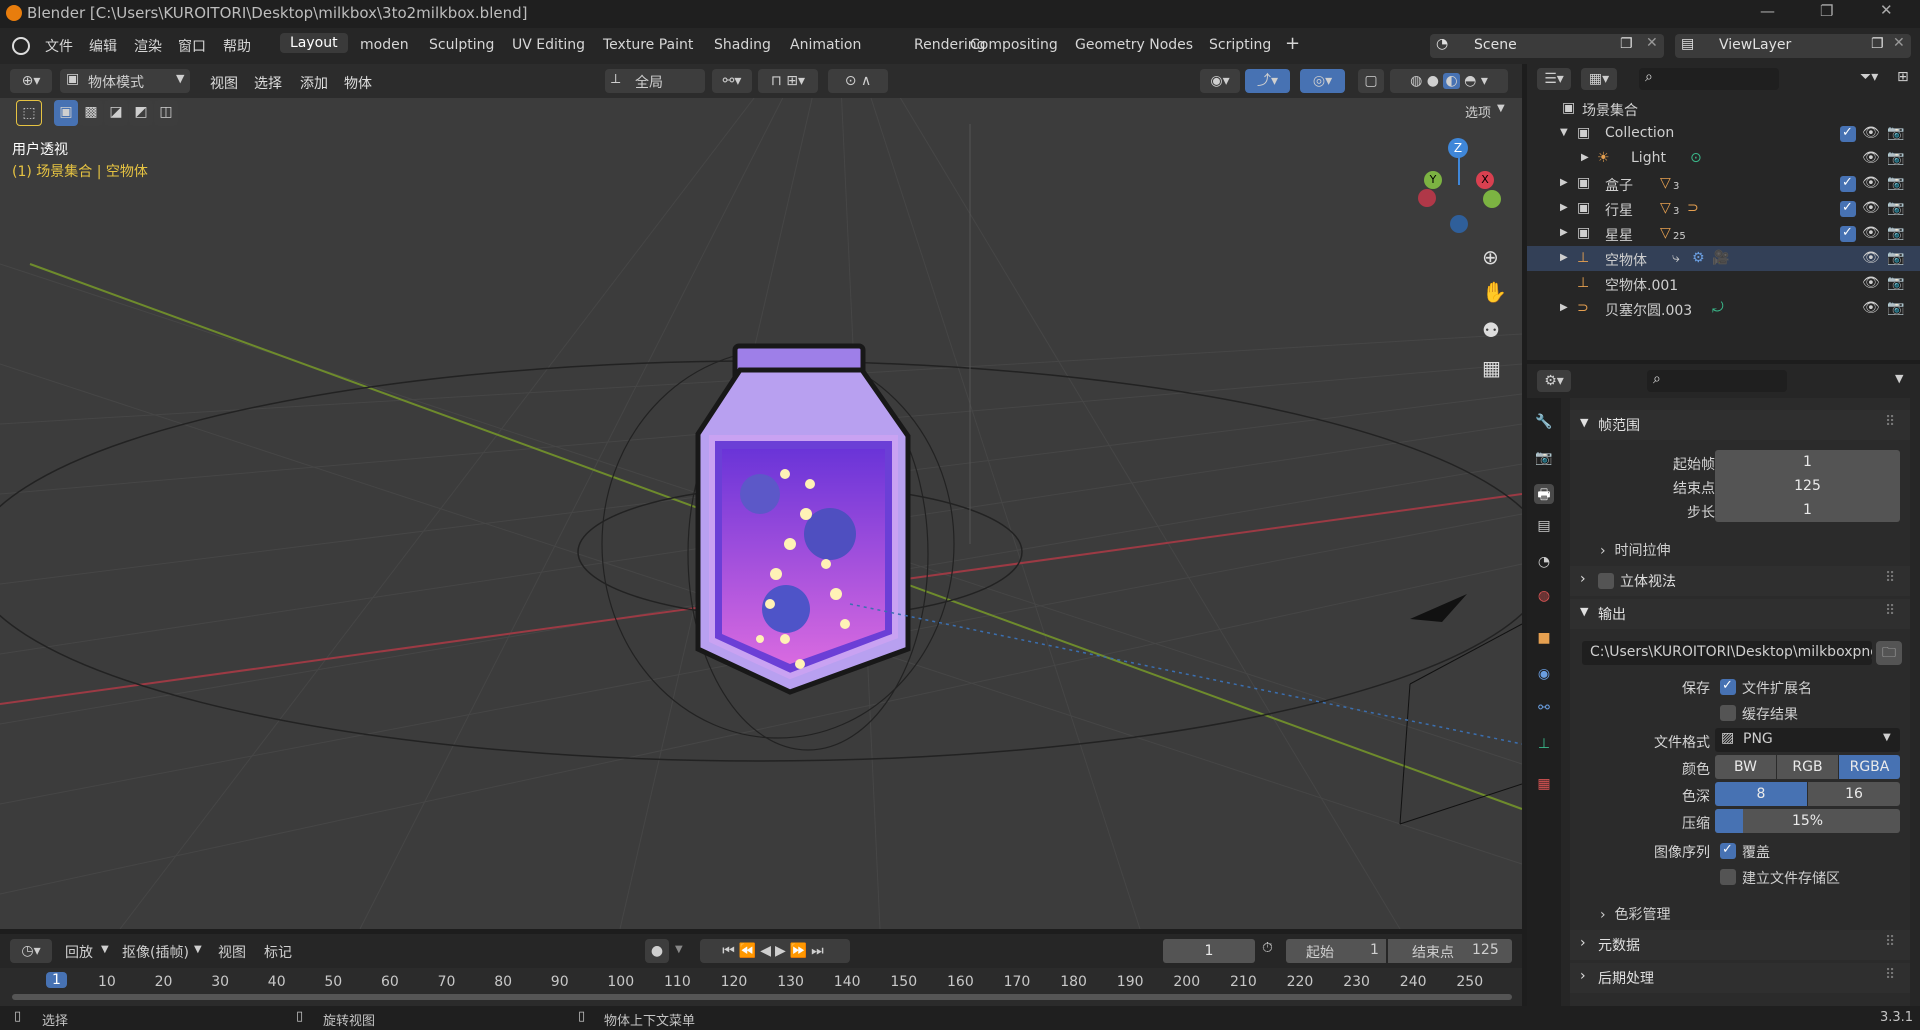  What do you see at coordinates (1652, 43) in the screenshot?
I see `delete-scene-icon: ✕` at bounding box center [1652, 43].